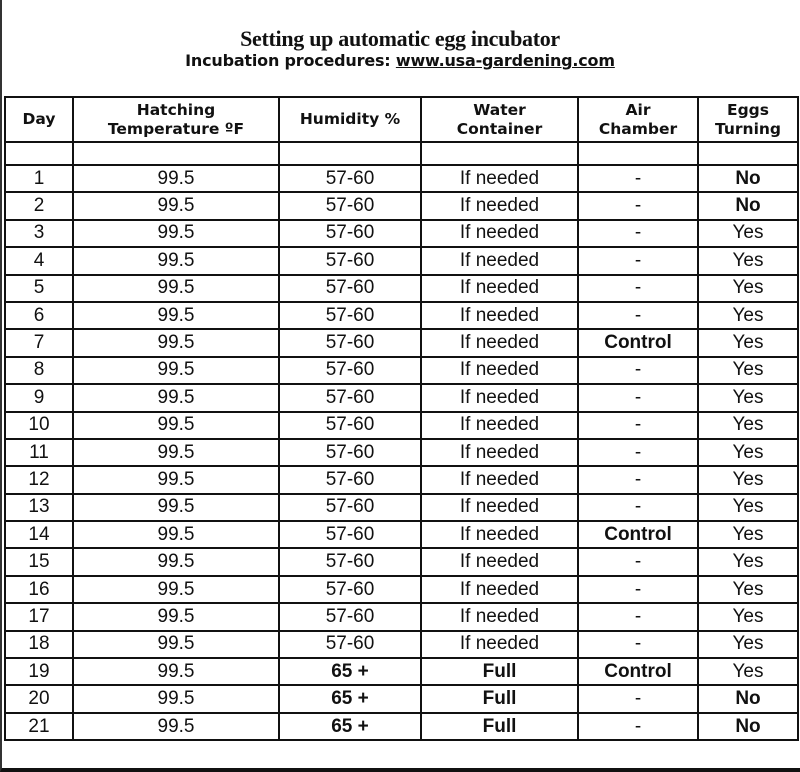  What do you see at coordinates (39, 315) in the screenshot?
I see `cell-day: 6` at bounding box center [39, 315].